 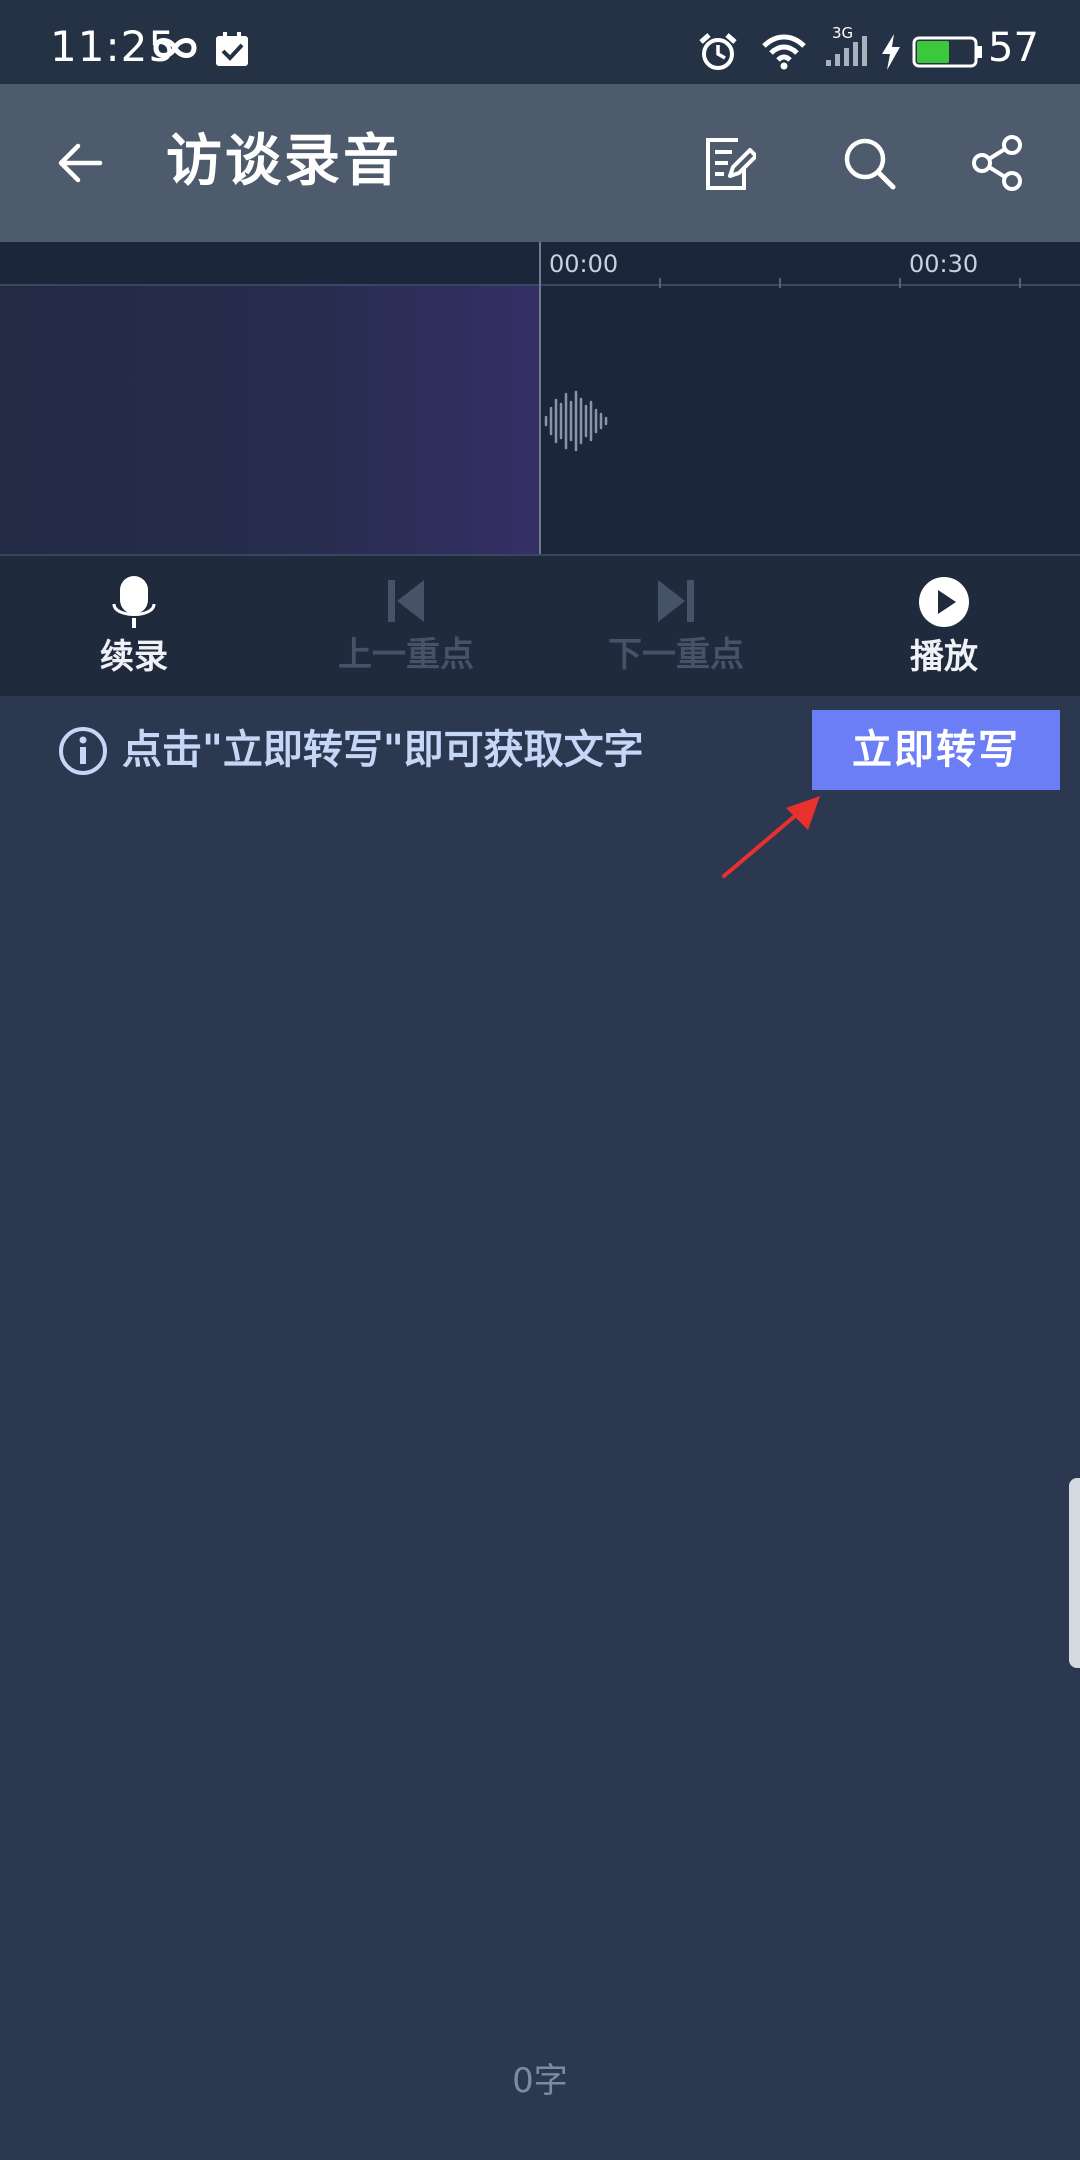 I want to click on app-bar: 访谈录音, so click(x=540, y=163).